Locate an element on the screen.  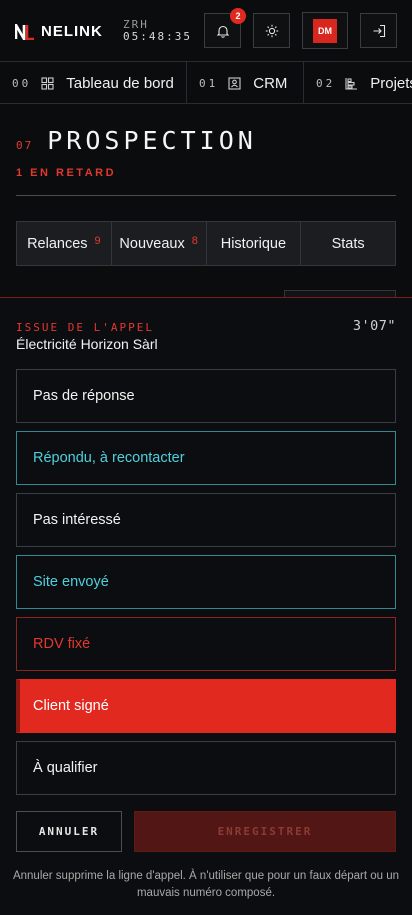
nav-item-label: Tableau de bord is located at coordinates (120, 83).